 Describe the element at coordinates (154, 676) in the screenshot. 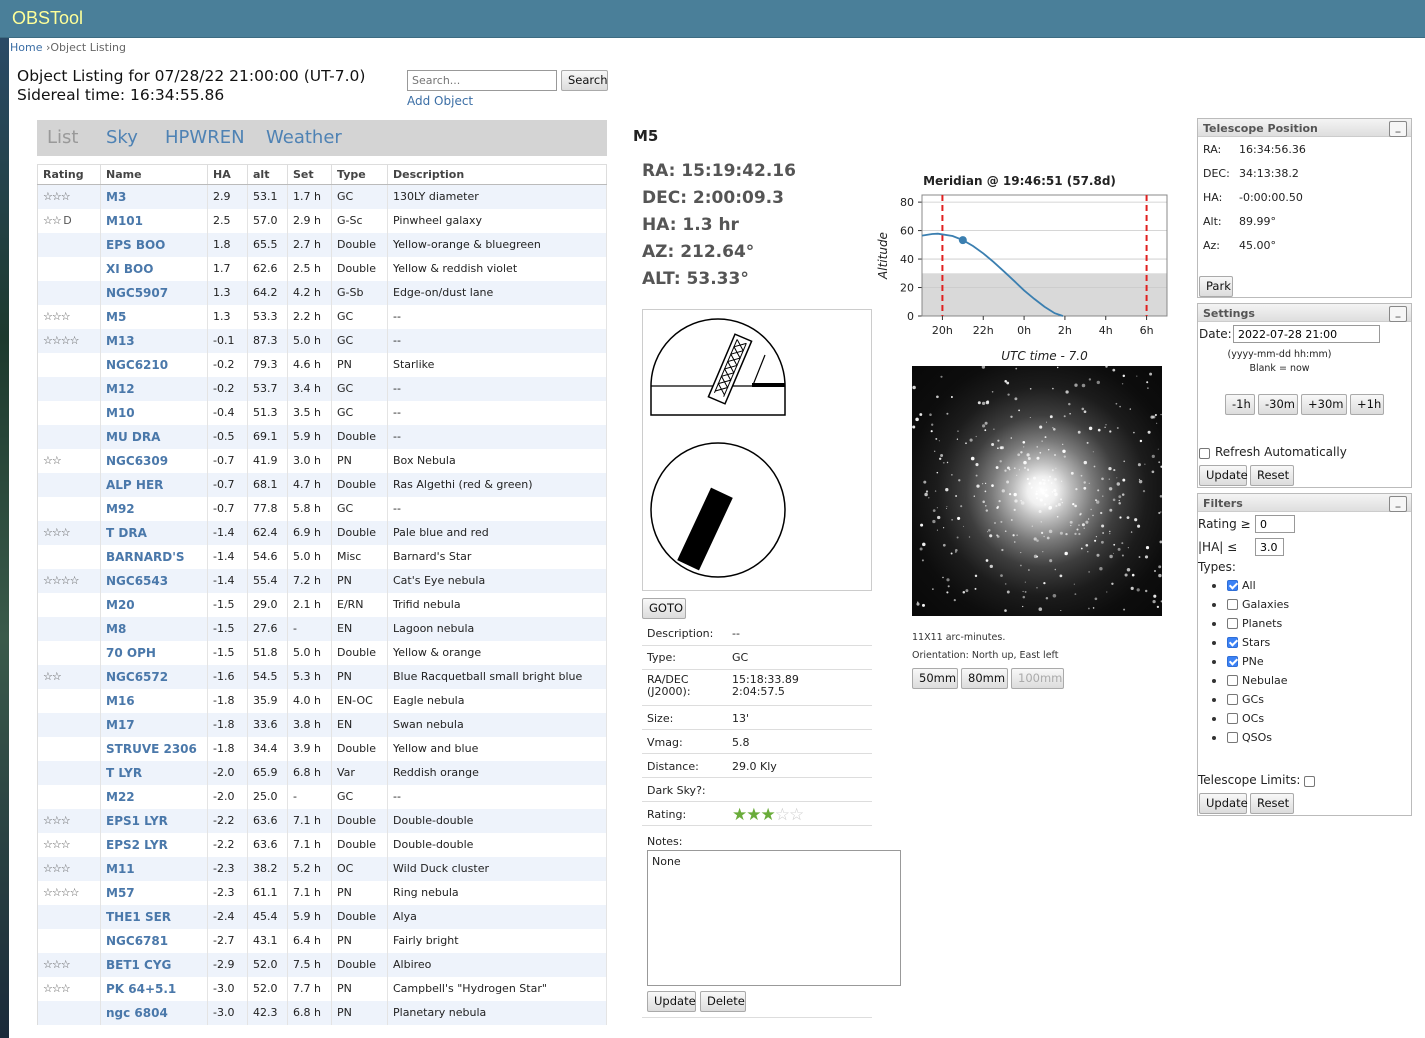

I see `cell-name: NGC6572` at that location.